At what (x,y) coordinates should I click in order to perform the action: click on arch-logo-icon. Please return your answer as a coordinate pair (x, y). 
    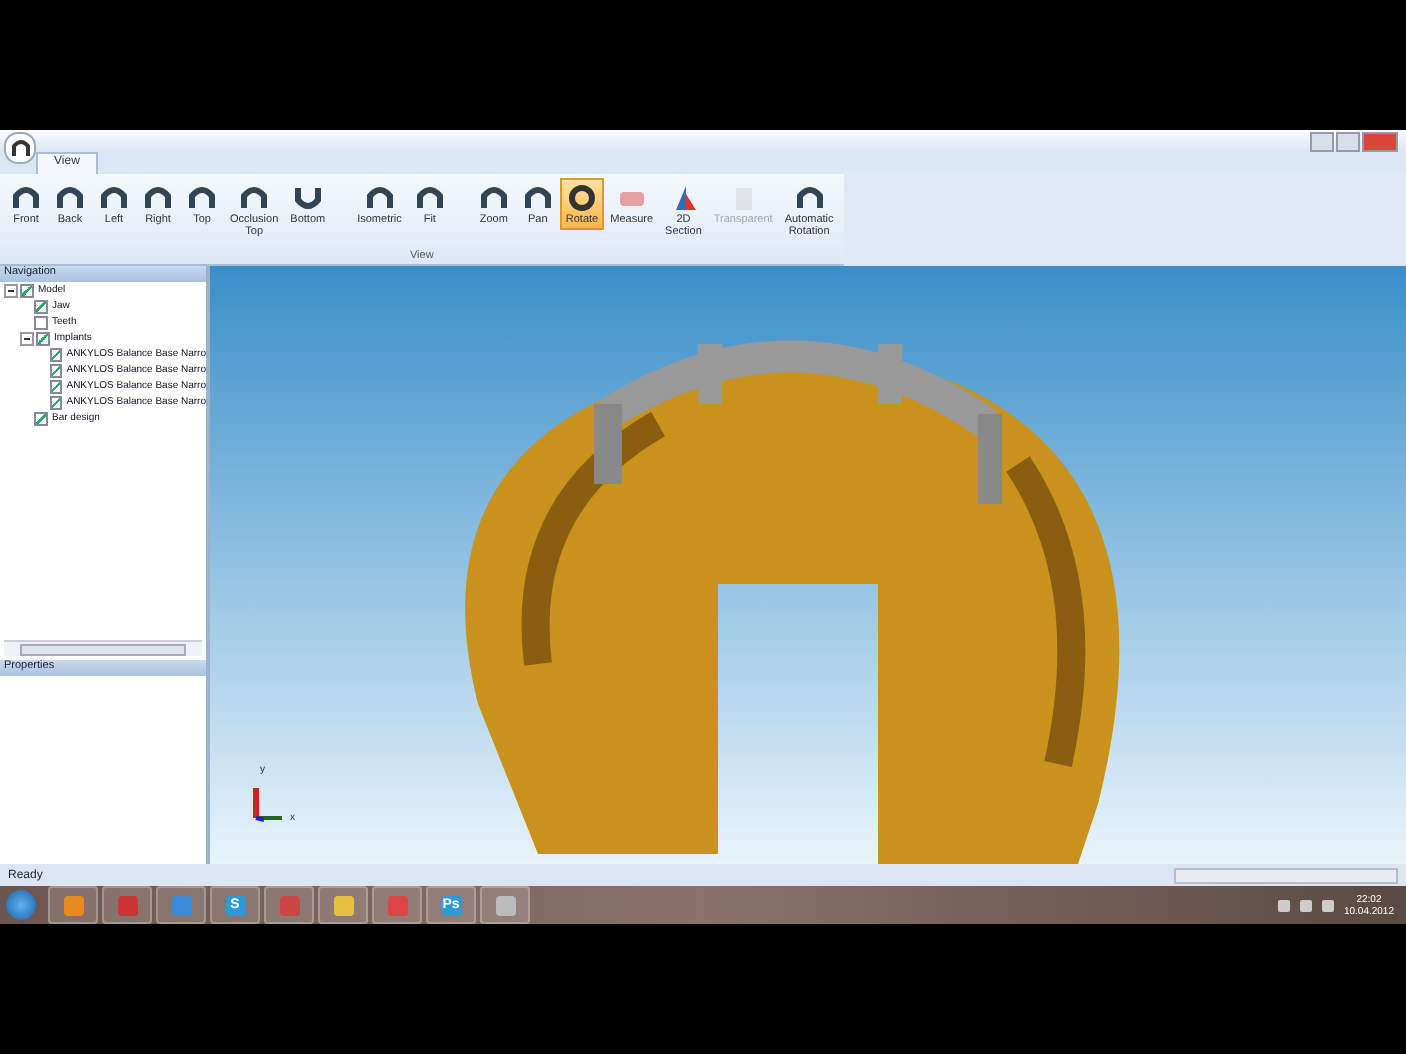
    Looking at the image, I should click on (20, 147).